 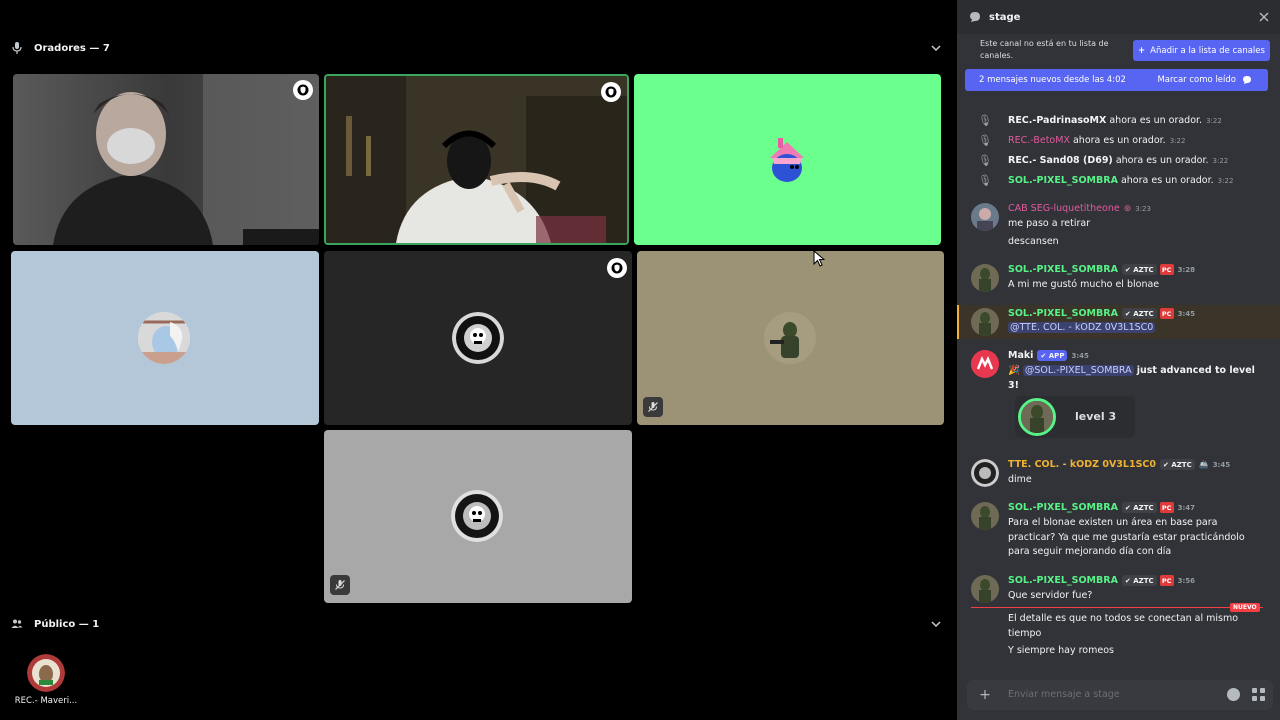 I want to click on user-name: TTE. COL. - kODZ 0V3L1SC0, so click(x=1082, y=464).